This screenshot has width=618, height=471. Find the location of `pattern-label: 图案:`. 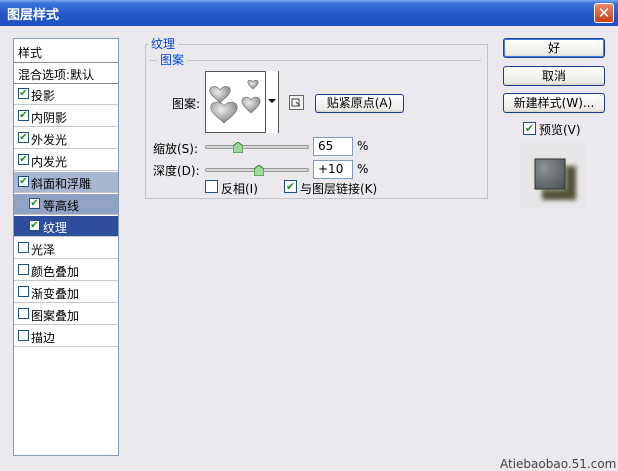

pattern-label: 图案: is located at coordinates (186, 104).